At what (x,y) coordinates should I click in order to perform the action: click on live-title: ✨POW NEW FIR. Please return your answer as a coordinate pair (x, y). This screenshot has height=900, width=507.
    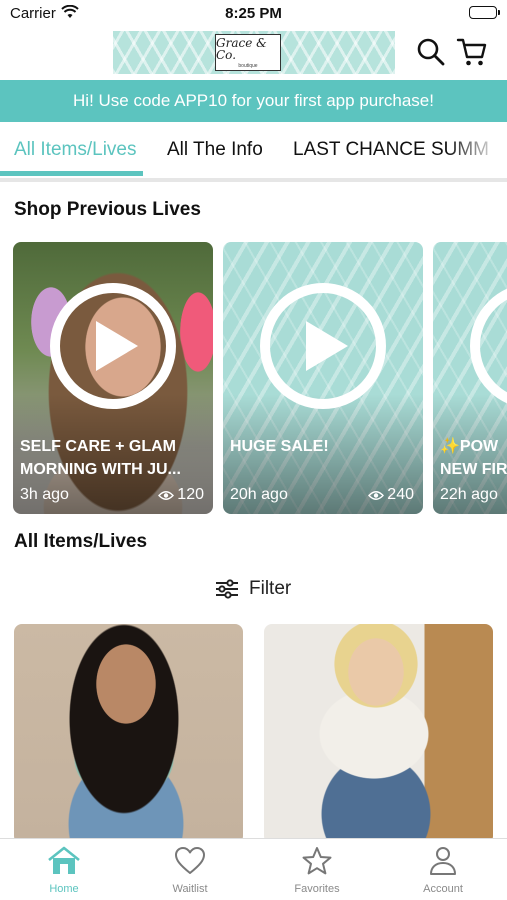
    Looking at the image, I should click on (473, 458).